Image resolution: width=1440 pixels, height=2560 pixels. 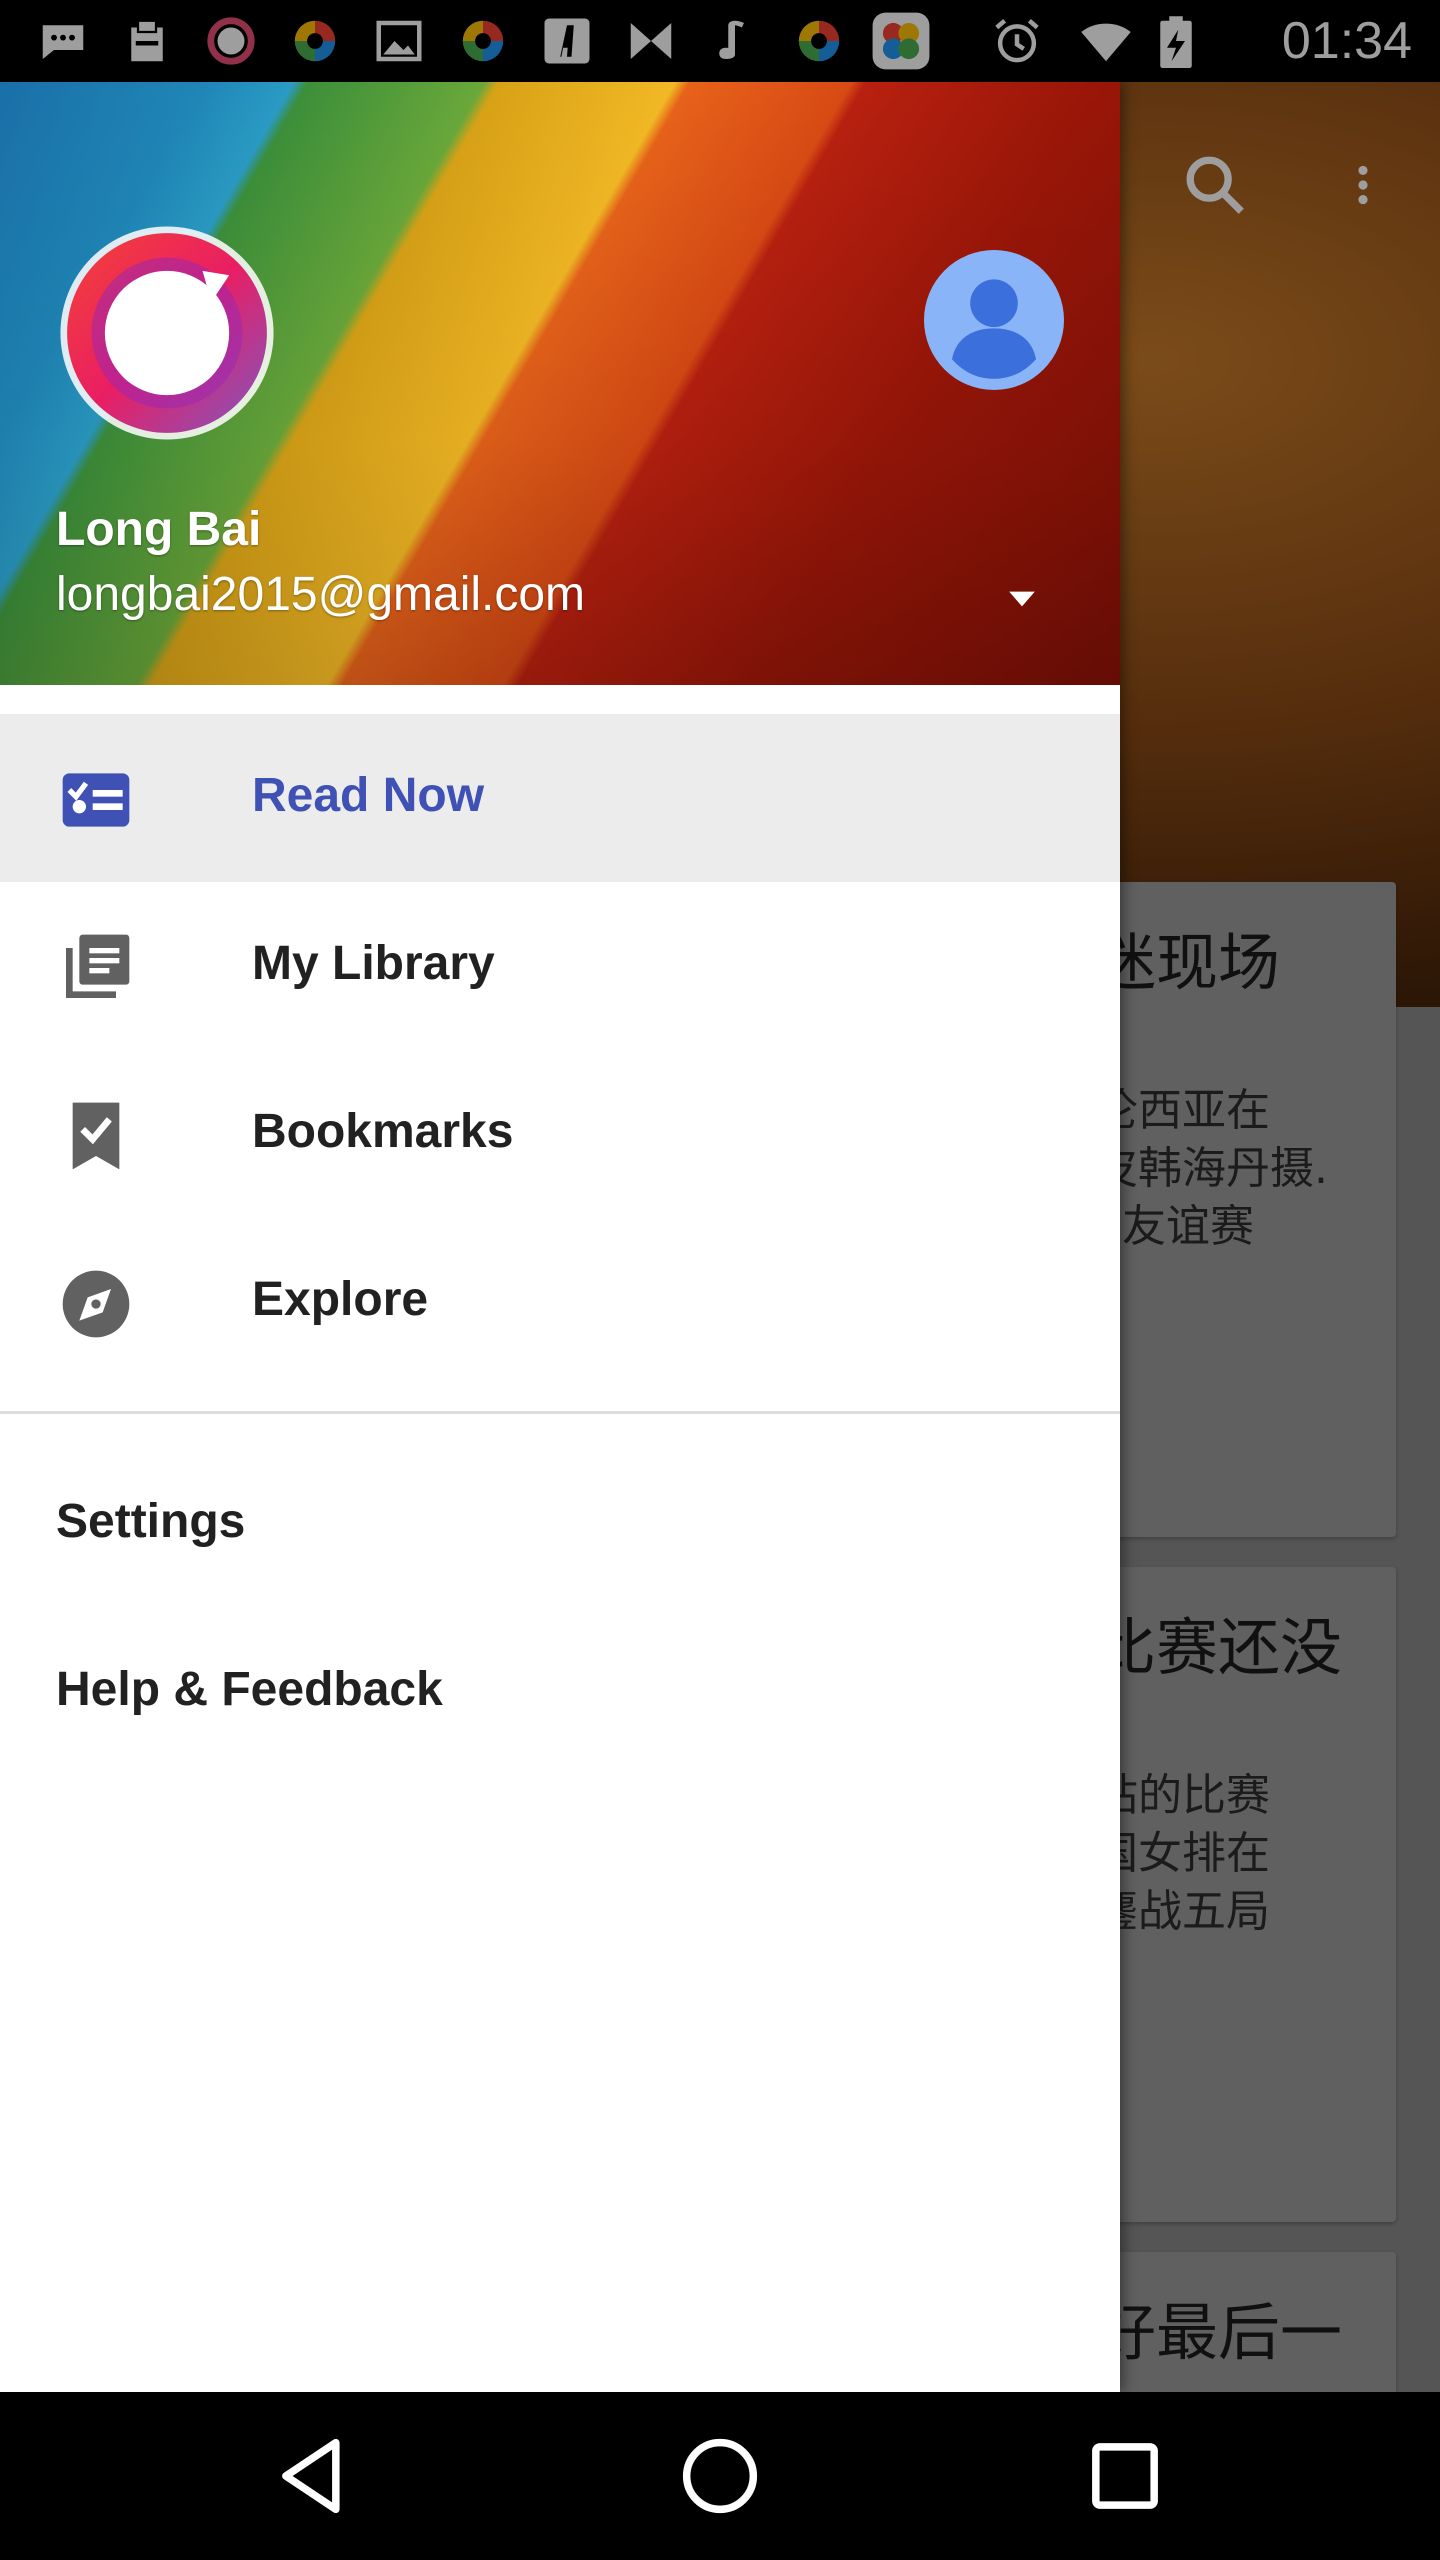 I want to click on home-icon, so click(x=720, y=2476).